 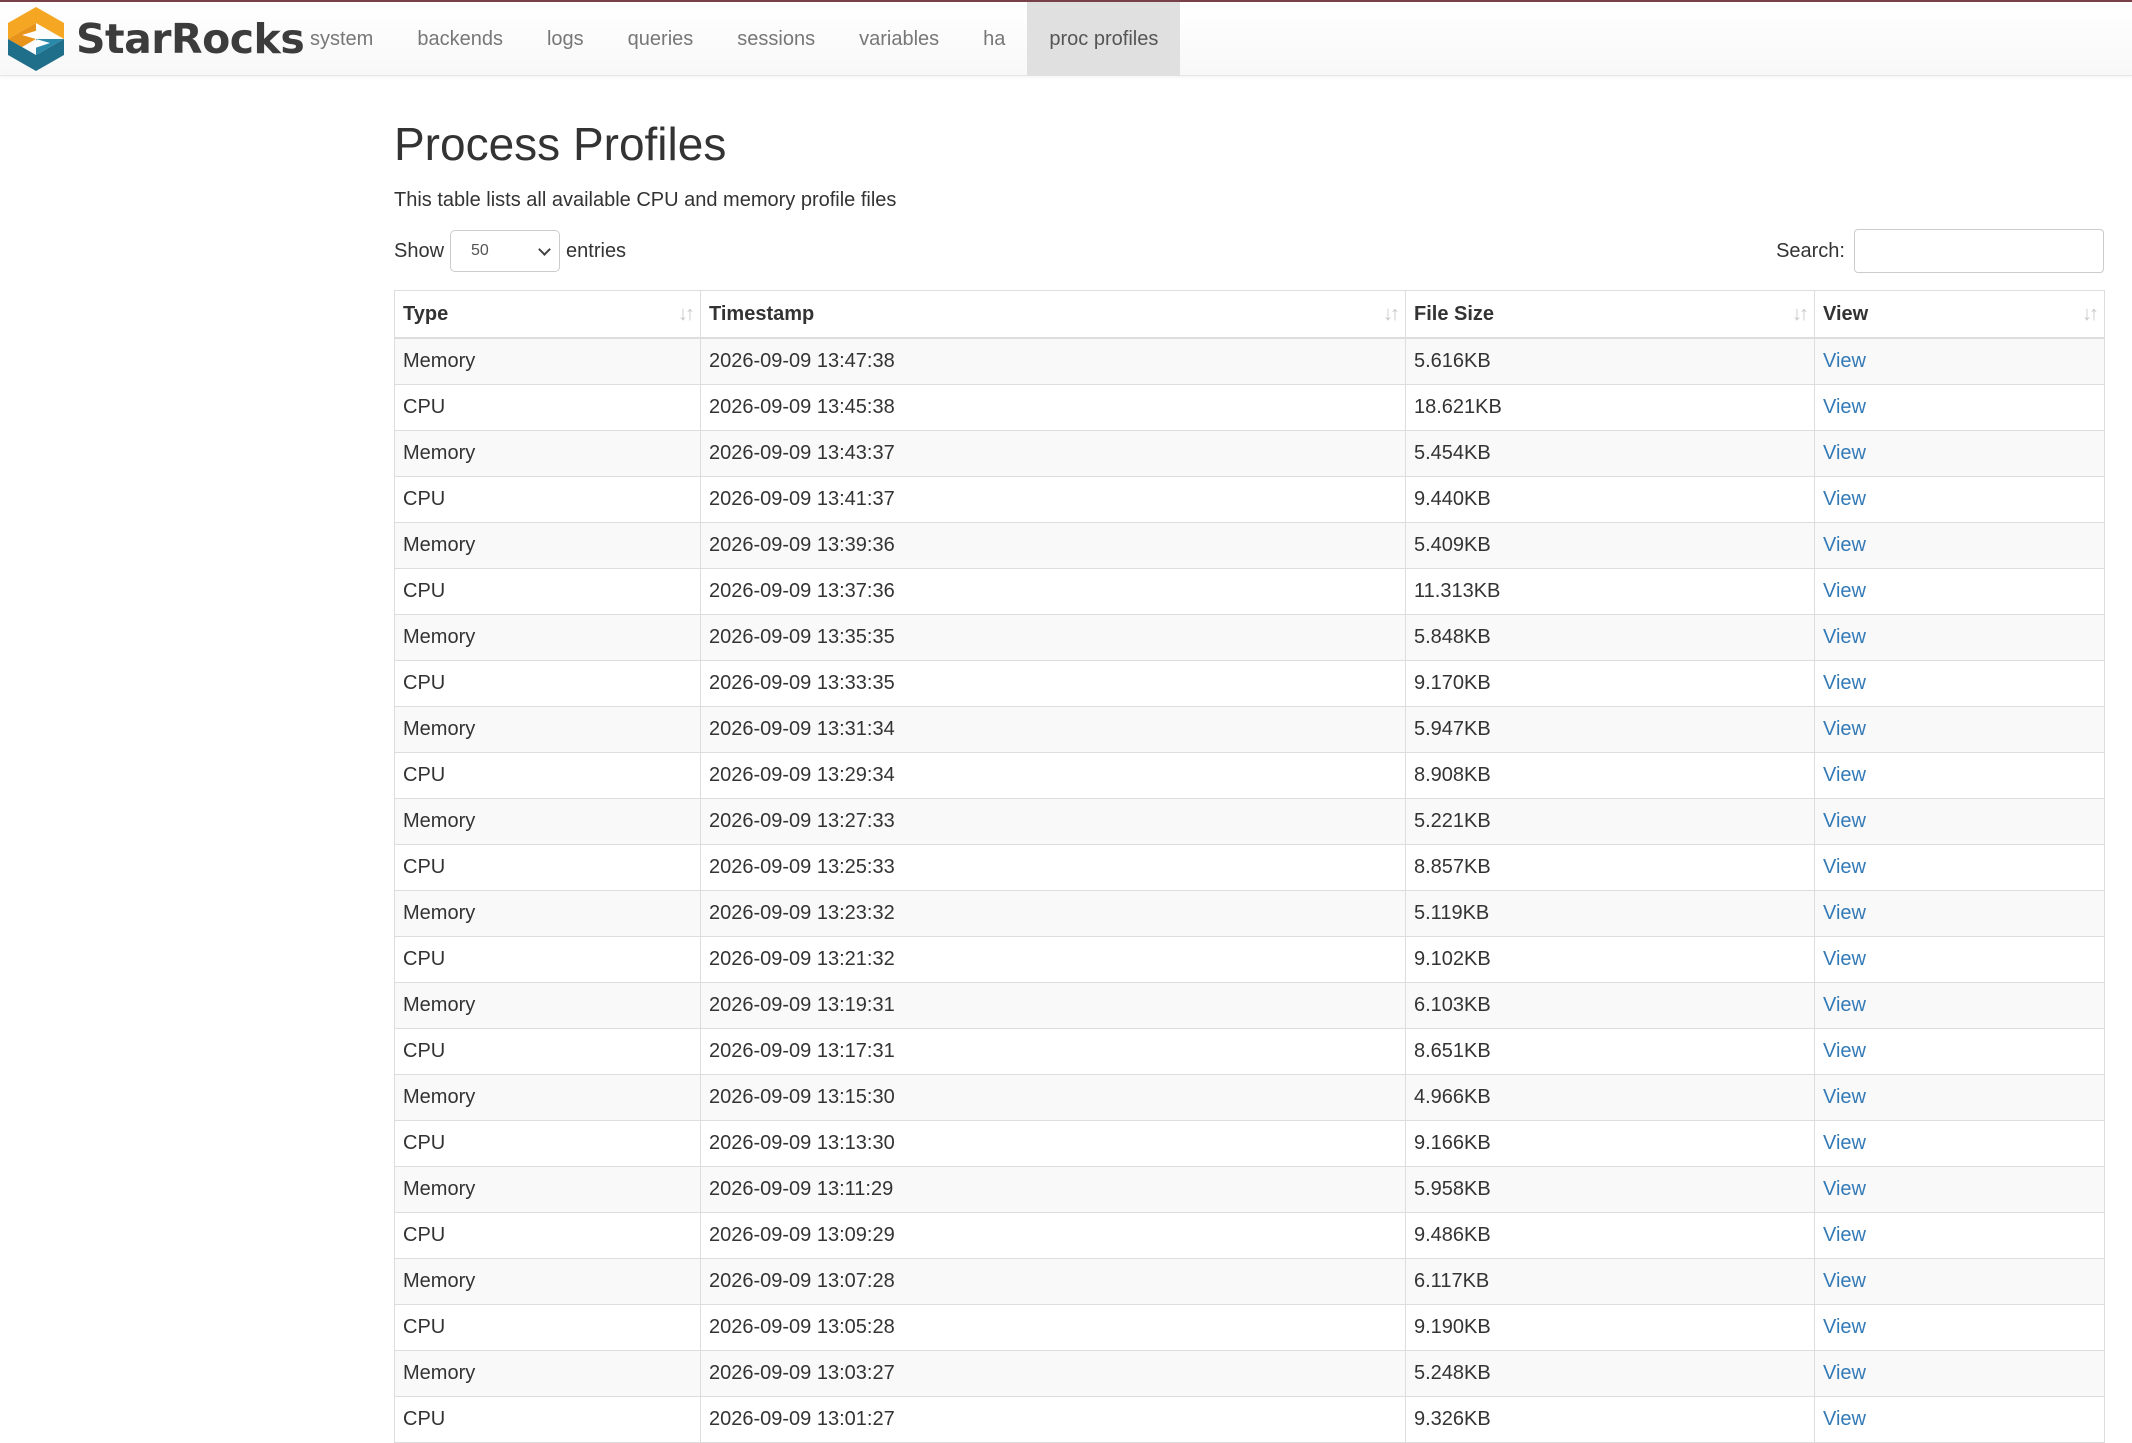 I want to click on nav-item-system: system, so click(x=341, y=39).